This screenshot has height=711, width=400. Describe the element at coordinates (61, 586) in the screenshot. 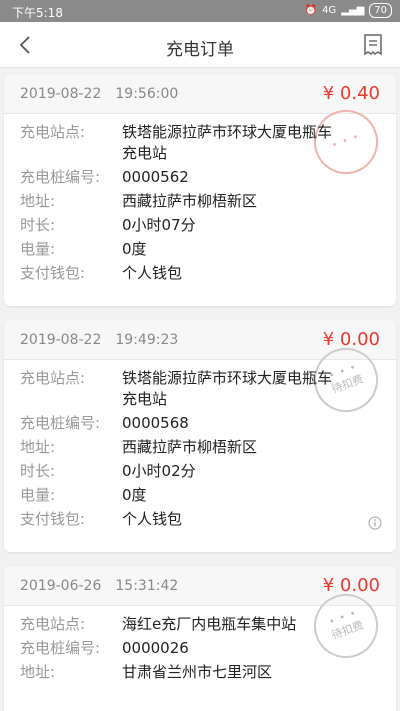

I see `order-date: 2019-06-26` at that location.